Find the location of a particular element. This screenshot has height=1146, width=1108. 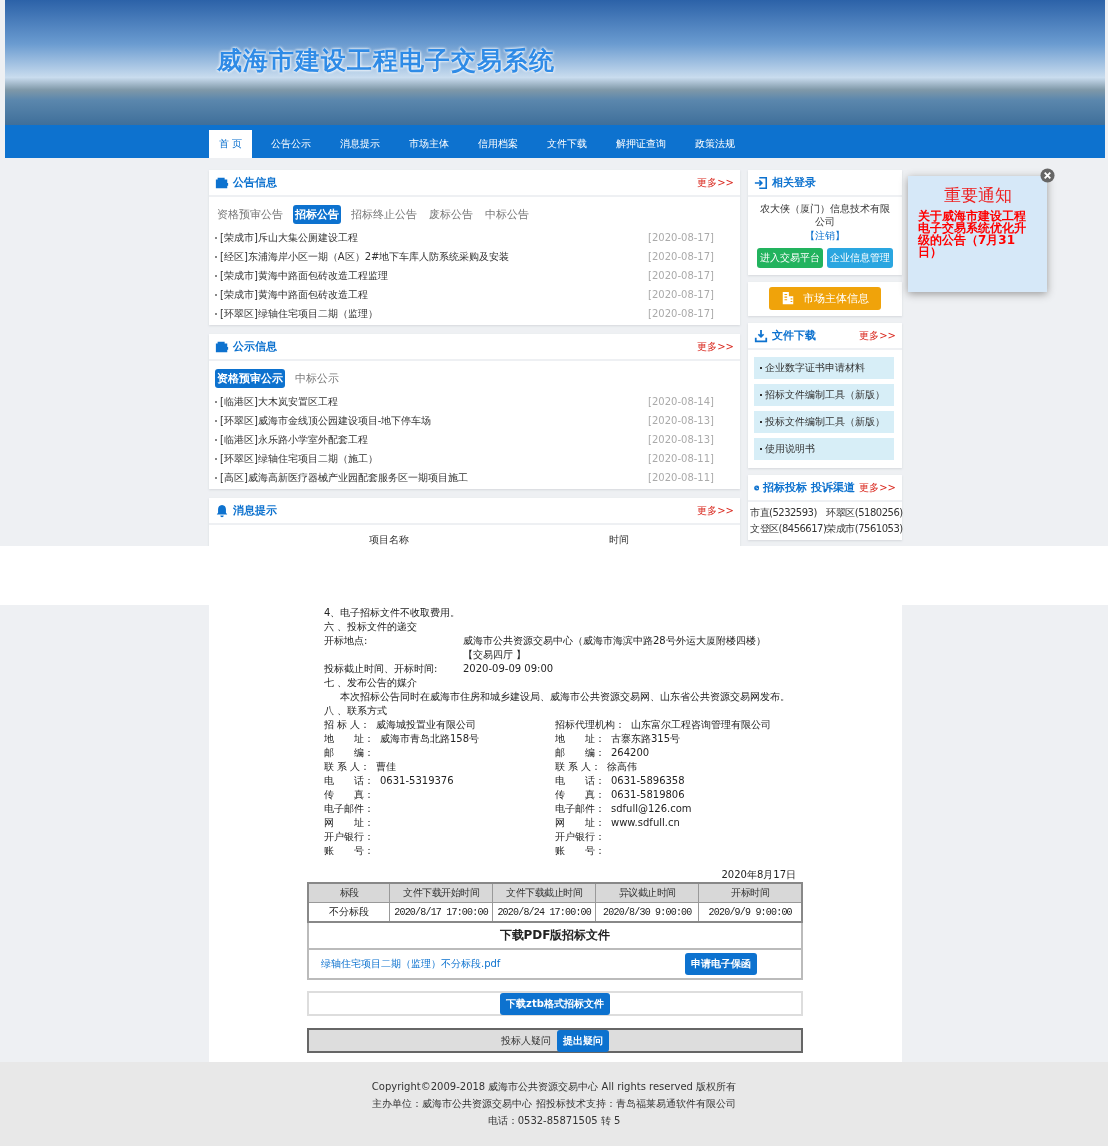

category-tab: 中标公告 is located at coordinates (507, 214).